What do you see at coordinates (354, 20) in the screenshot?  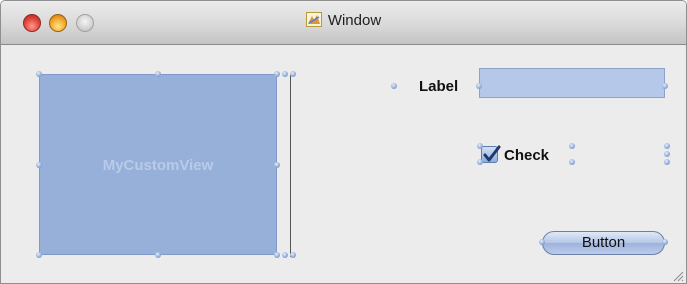 I see `window-title: Window` at bounding box center [354, 20].